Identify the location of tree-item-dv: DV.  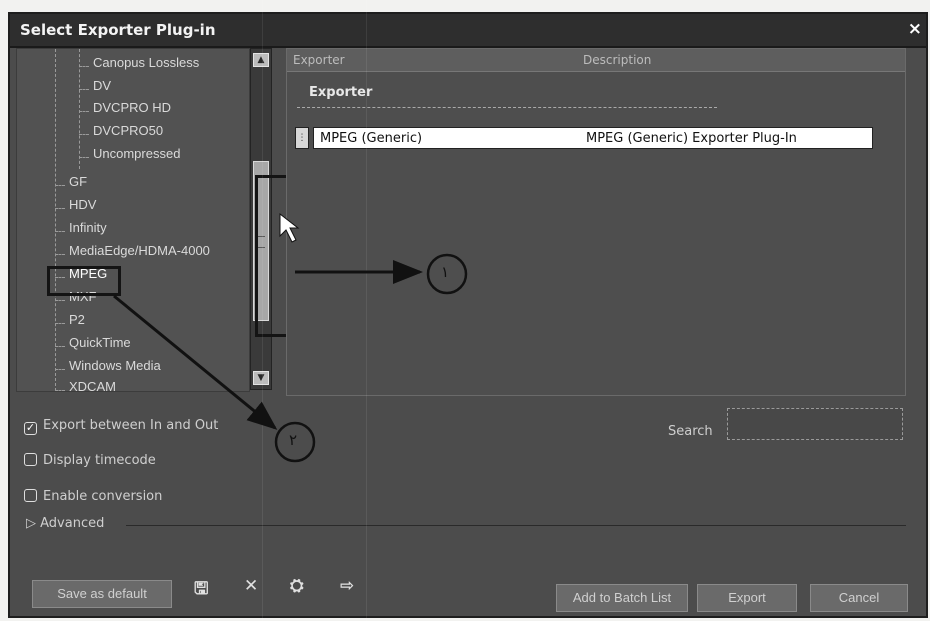
(102, 85).